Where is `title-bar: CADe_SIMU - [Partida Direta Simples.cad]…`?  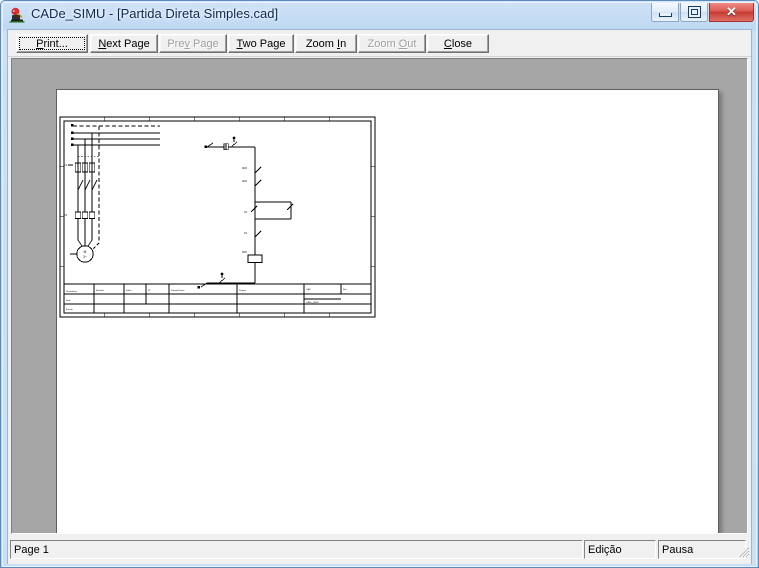
title-bar: CADe_SIMU - [Partida Direta Simples.cad]… is located at coordinates (379, 15).